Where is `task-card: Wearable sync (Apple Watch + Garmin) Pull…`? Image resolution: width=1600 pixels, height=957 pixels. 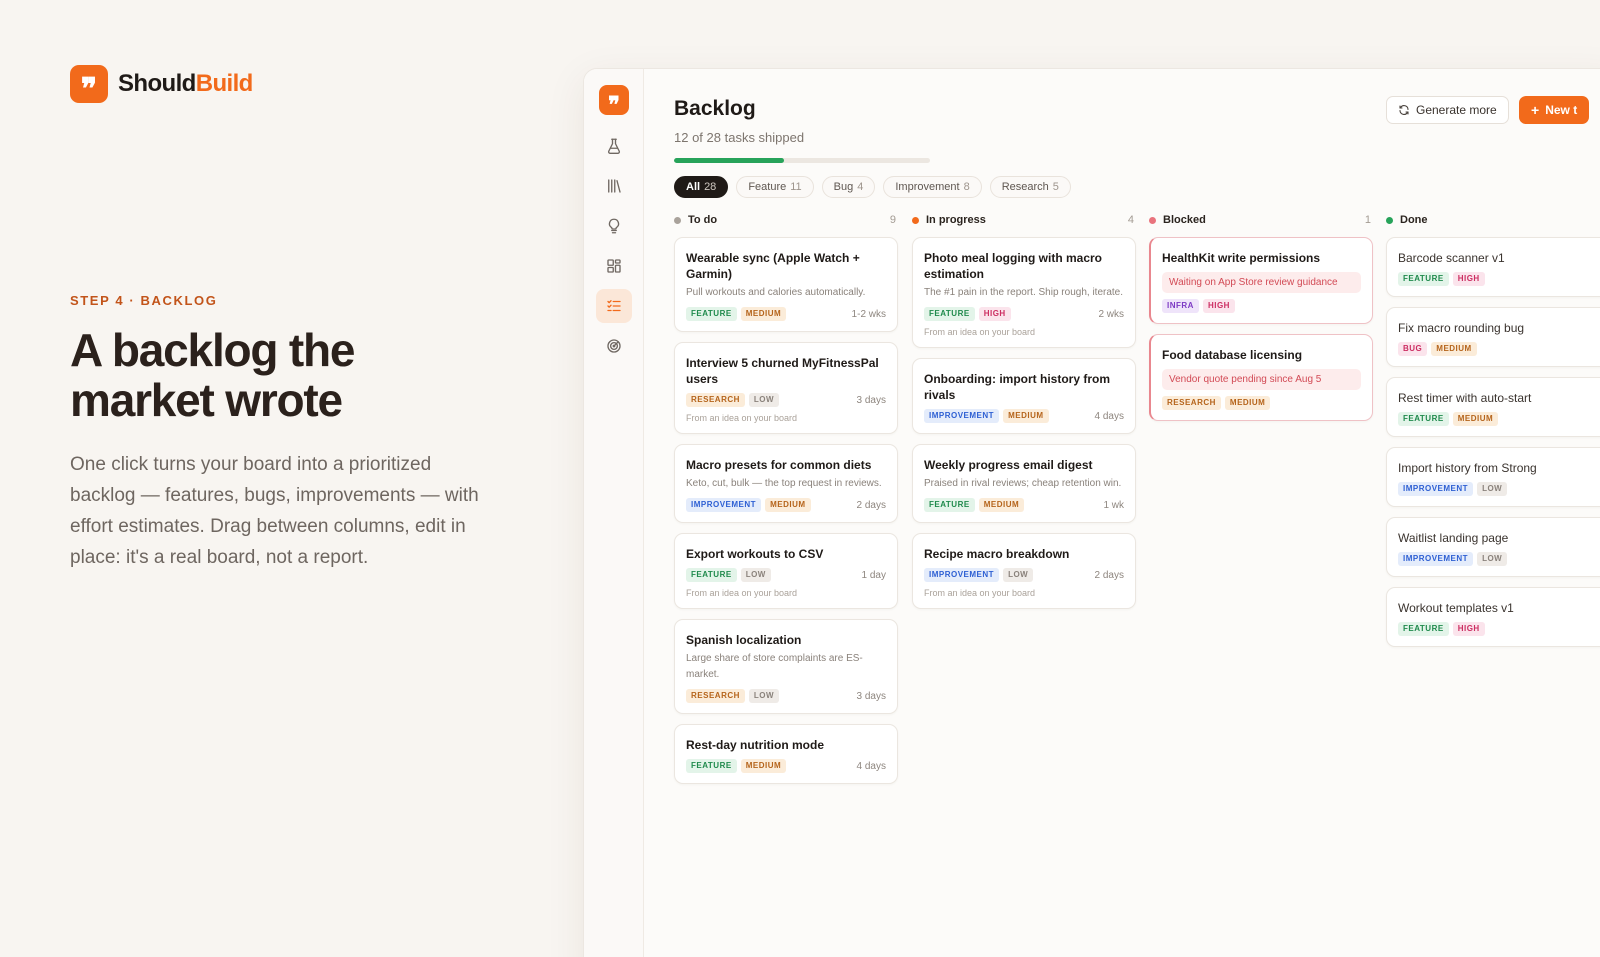 task-card: Wearable sync (Apple Watch + Garmin) Pull… is located at coordinates (786, 284).